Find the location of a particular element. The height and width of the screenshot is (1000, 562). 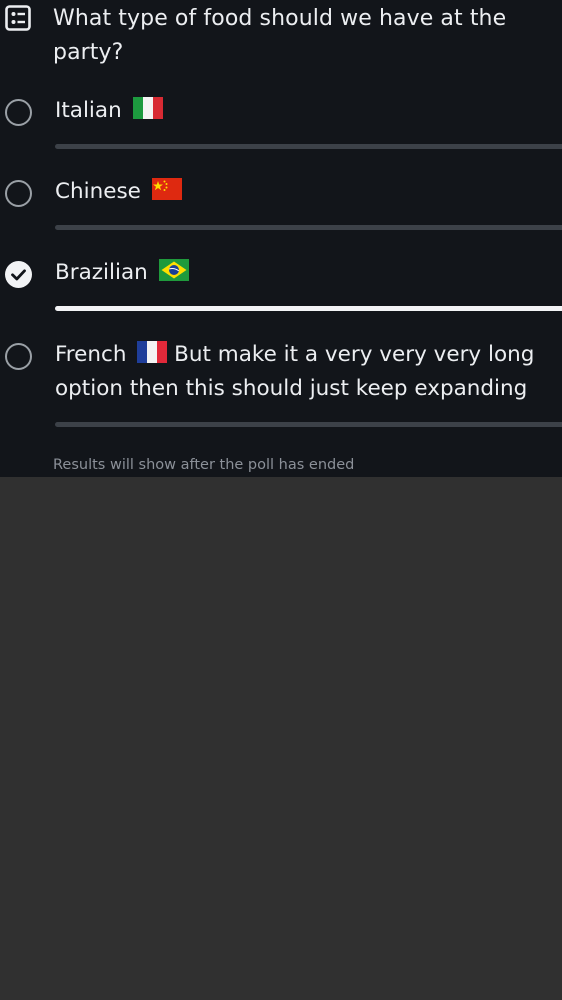

option-text: Brazilian is located at coordinates (101, 272).